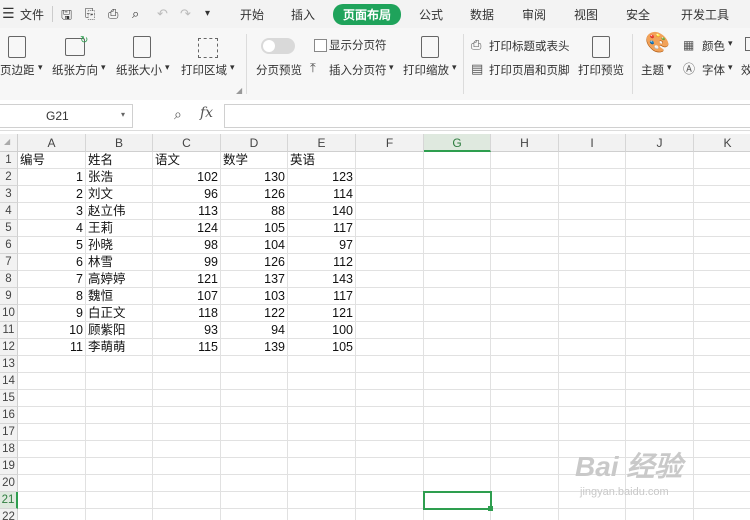 The image size is (750, 520). What do you see at coordinates (66, 17) in the screenshot?
I see `save-icon: 🖫` at bounding box center [66, 17].